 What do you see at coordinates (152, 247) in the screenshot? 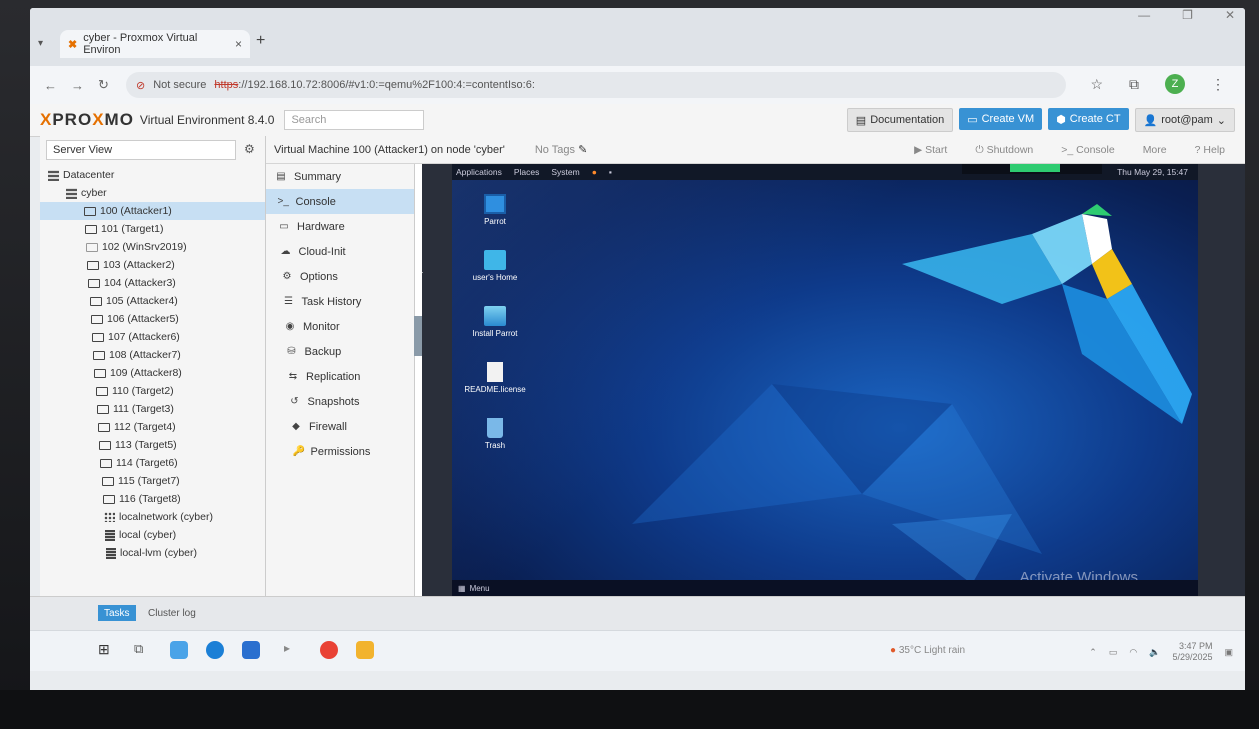
I see `tree-item: 102 (WinSrv2019)` at bounding box center [152, 247].